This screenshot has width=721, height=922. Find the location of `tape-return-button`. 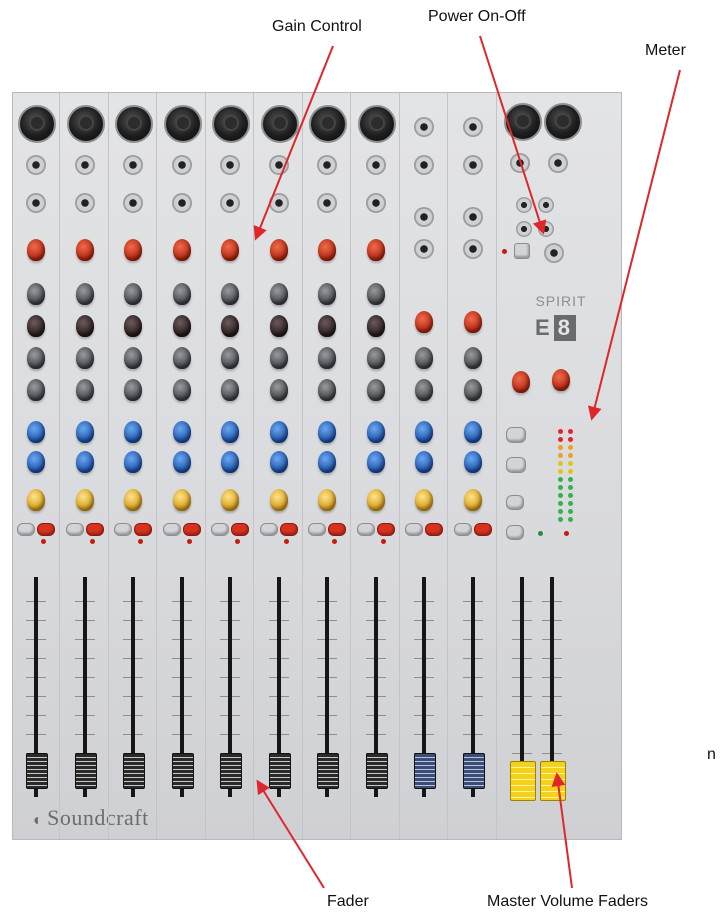

tape-return-button is located at coordinates (515, 502).